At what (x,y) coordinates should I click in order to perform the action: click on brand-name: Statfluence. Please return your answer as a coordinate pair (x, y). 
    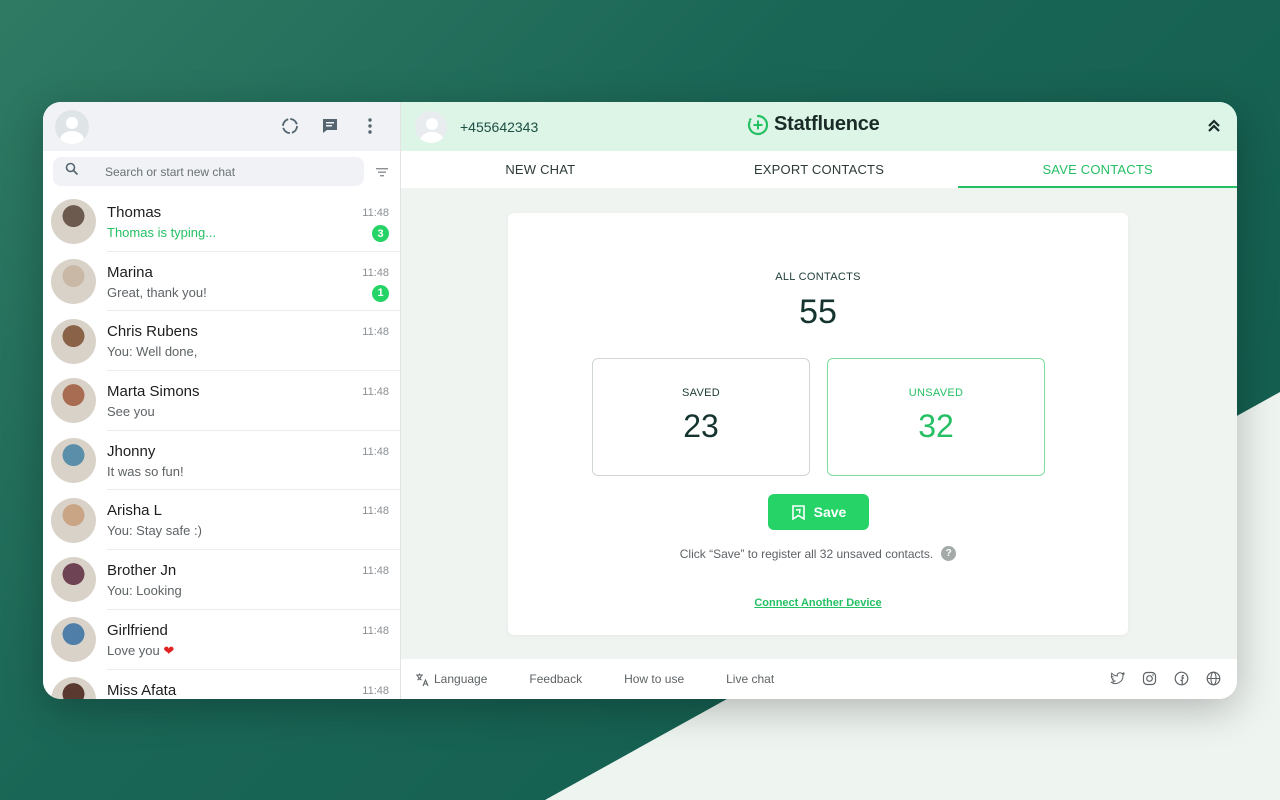
    Looking at the image, I should click on (827, 124).